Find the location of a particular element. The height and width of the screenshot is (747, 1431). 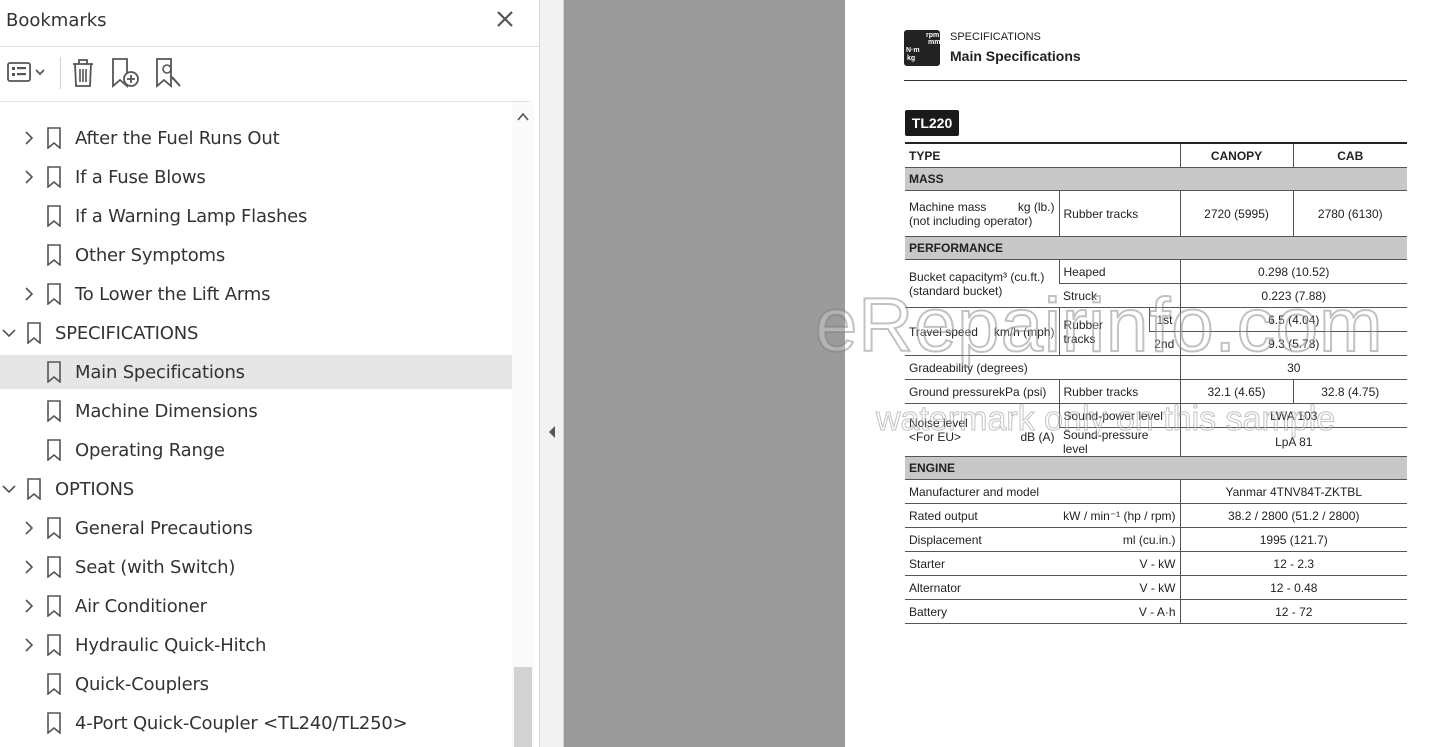

specifications-icon: rpm mm N·m kg is located at coordinates (922, 48).